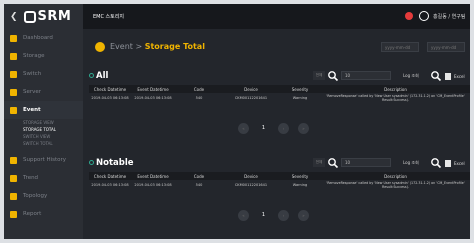  I want to click on breadcrumb-parent: Event, so click(121, 46).